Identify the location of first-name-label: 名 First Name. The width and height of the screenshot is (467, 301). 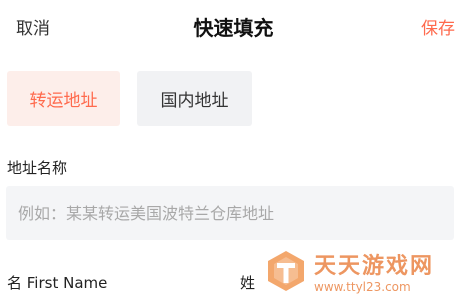
(57, 283).